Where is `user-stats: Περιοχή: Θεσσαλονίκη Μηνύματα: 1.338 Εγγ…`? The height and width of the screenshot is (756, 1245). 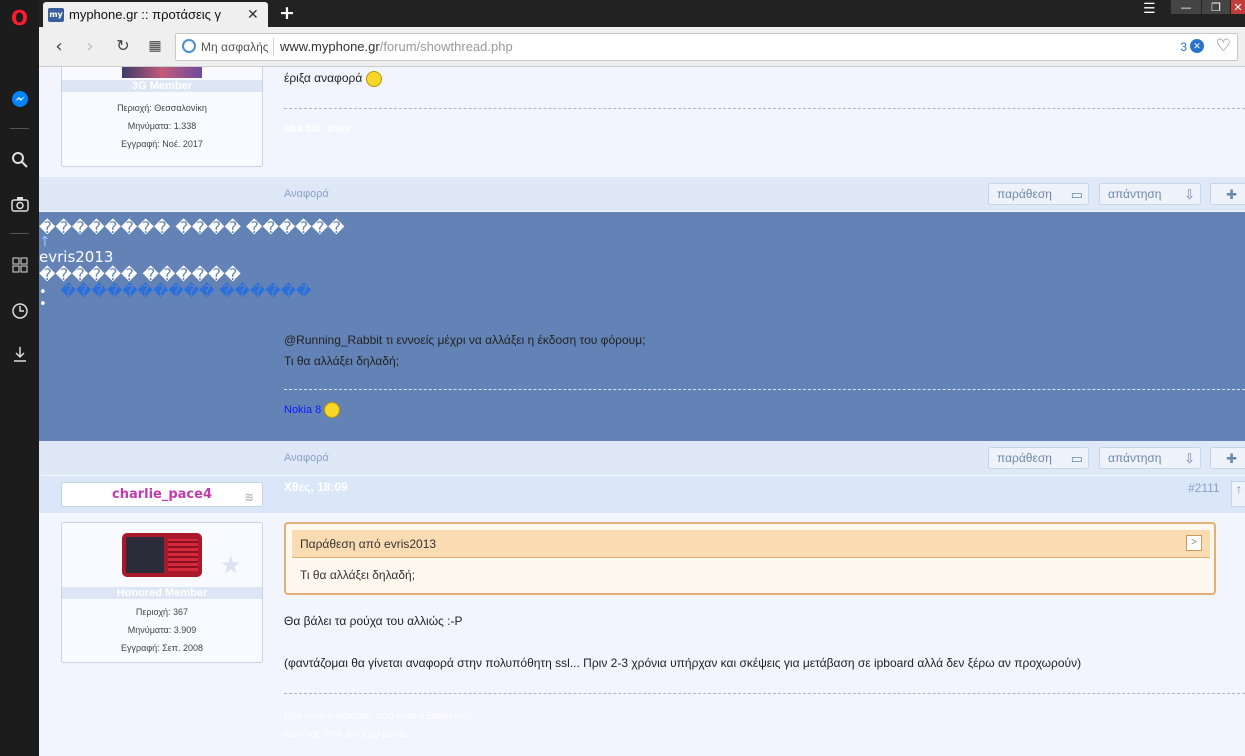
user-stats: Περιοχή: Θεσσαλονίκη Μηνύματα: 1.338 Εγγ… is located at coordinates (162, 126).